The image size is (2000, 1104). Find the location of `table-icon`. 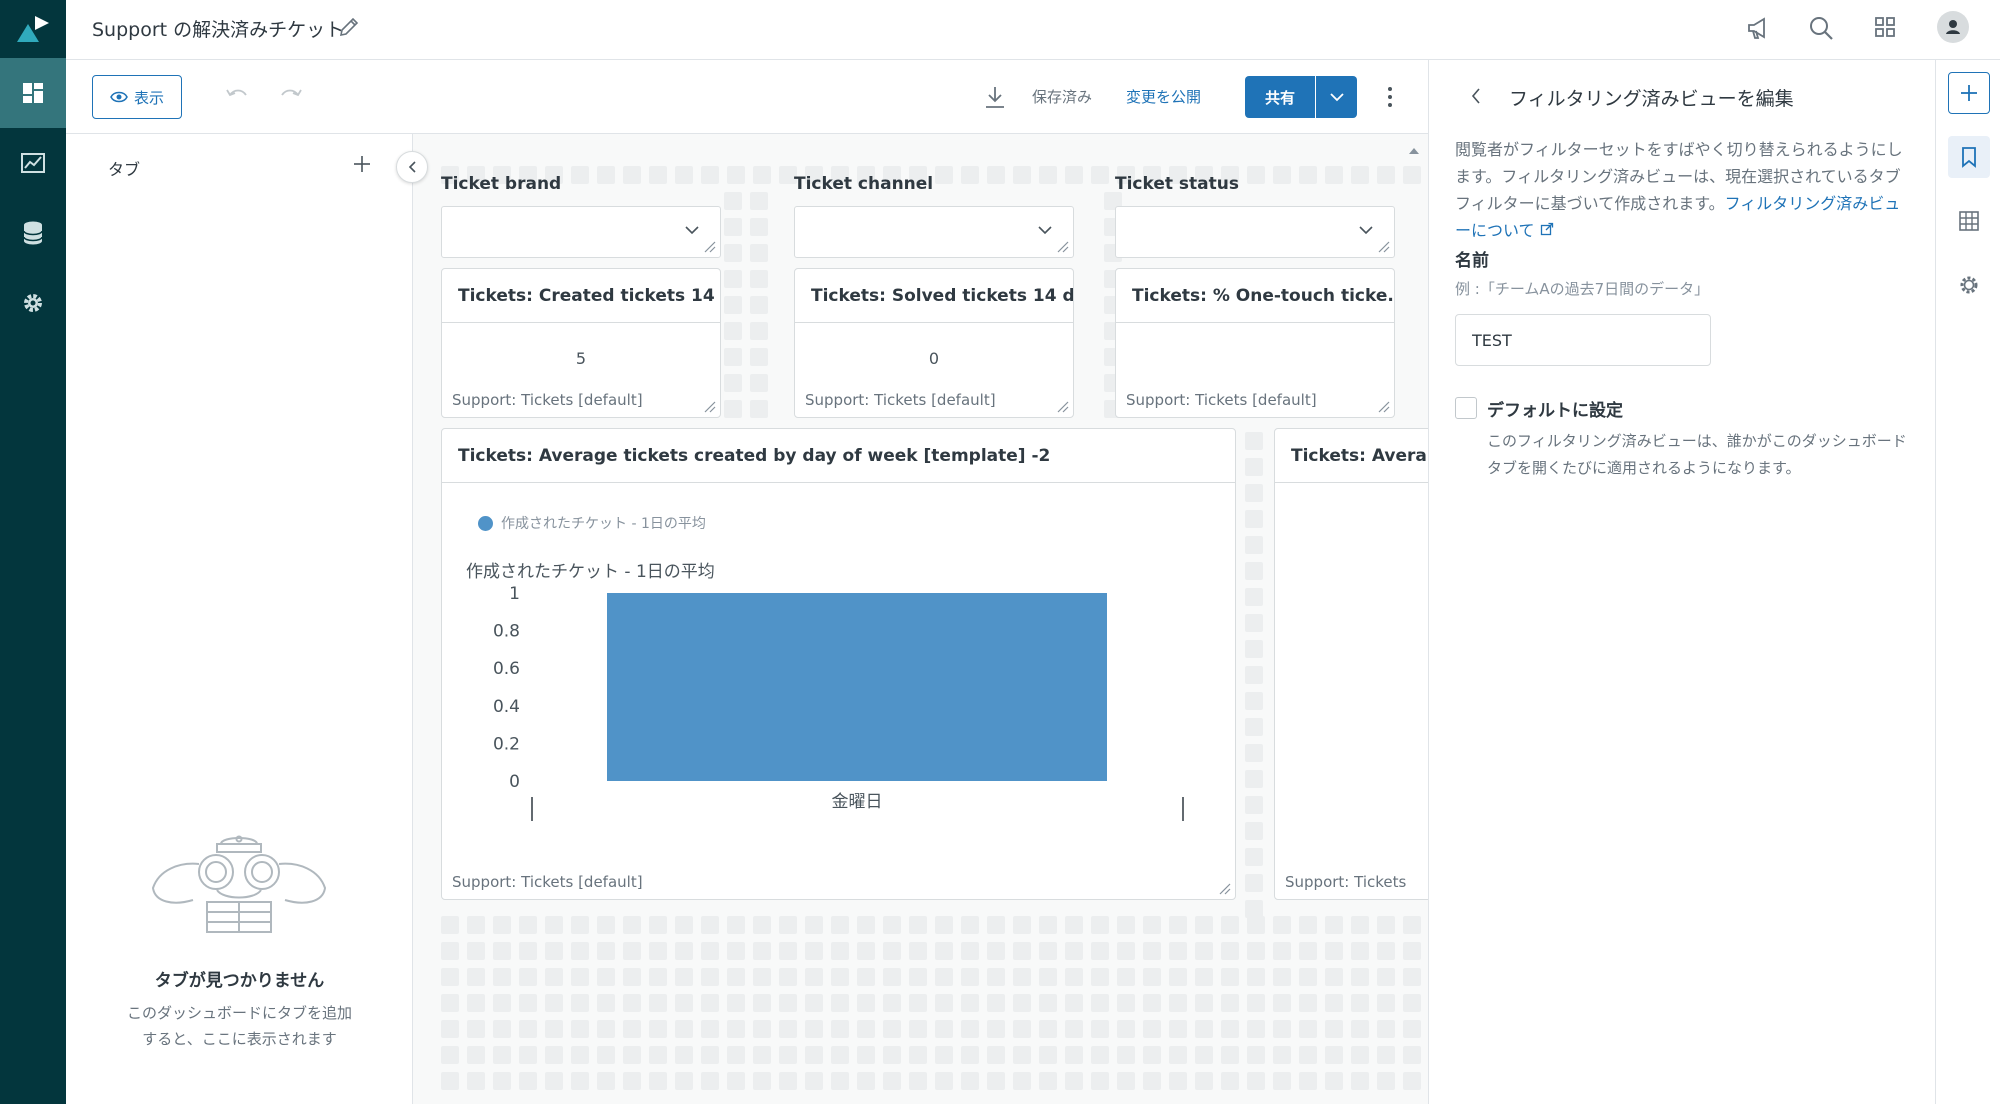

table-icon is located at coordinates (1969, 221).